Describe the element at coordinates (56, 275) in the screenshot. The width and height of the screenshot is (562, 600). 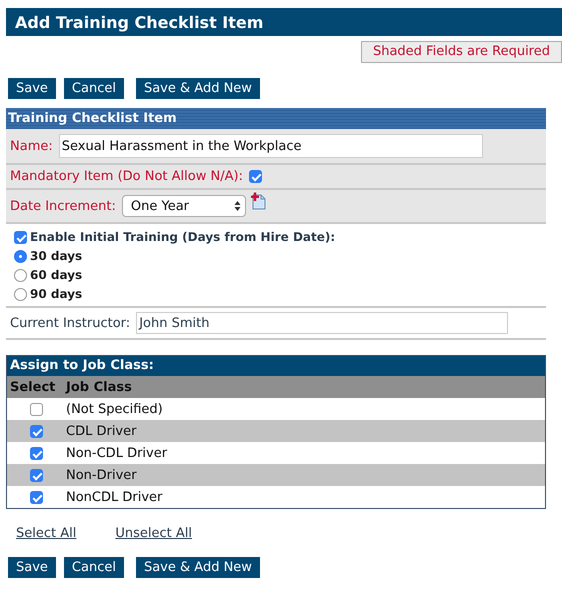
I see `option-label: 60 days` at that location.